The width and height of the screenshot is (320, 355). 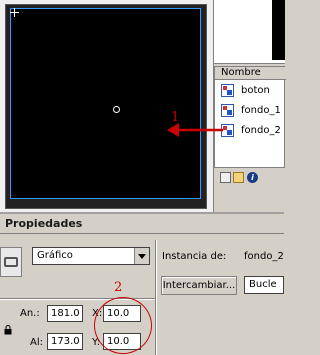 I want to click on crosshair-icon, so click(x=14, y=12).